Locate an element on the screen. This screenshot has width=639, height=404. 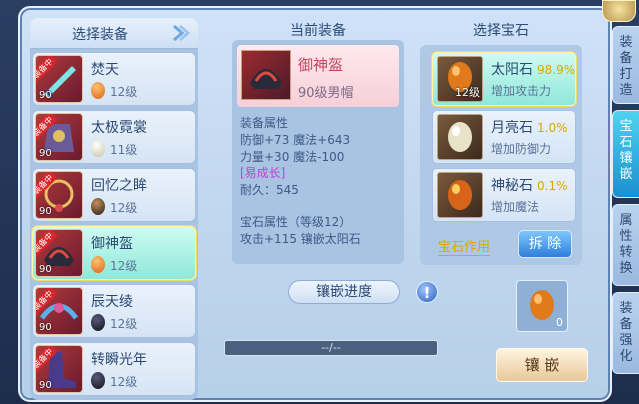
gem-item: 月亮石 1.0% 增加防御力 is located at coordinates (504, 137).